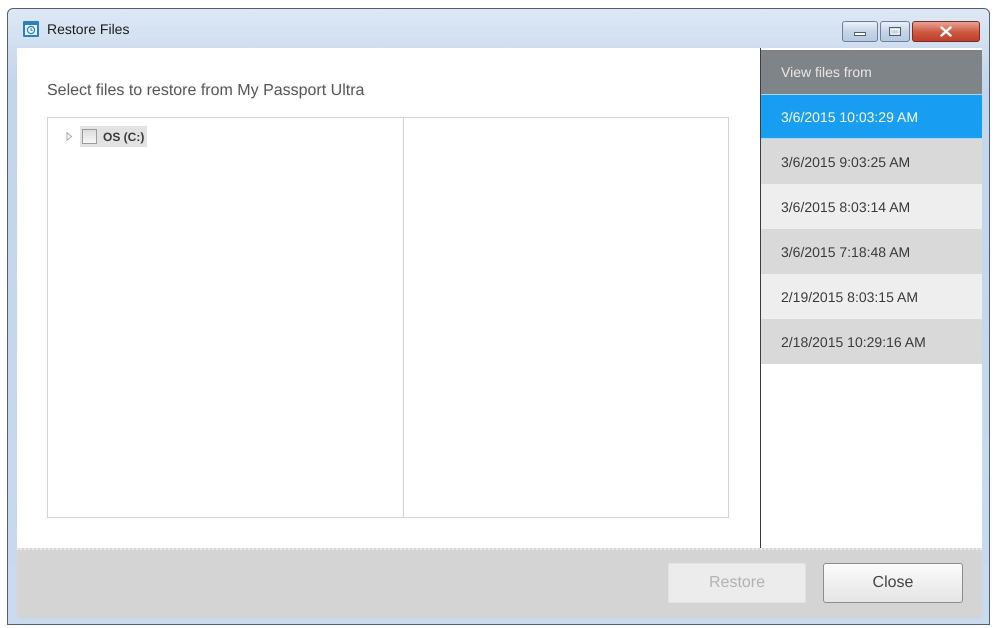  What do you see at coordinates (871, 296) in the screenshot?
I see `version-item: 2/19/2015 8:03:15 AM` at bounding box center [871, 296].